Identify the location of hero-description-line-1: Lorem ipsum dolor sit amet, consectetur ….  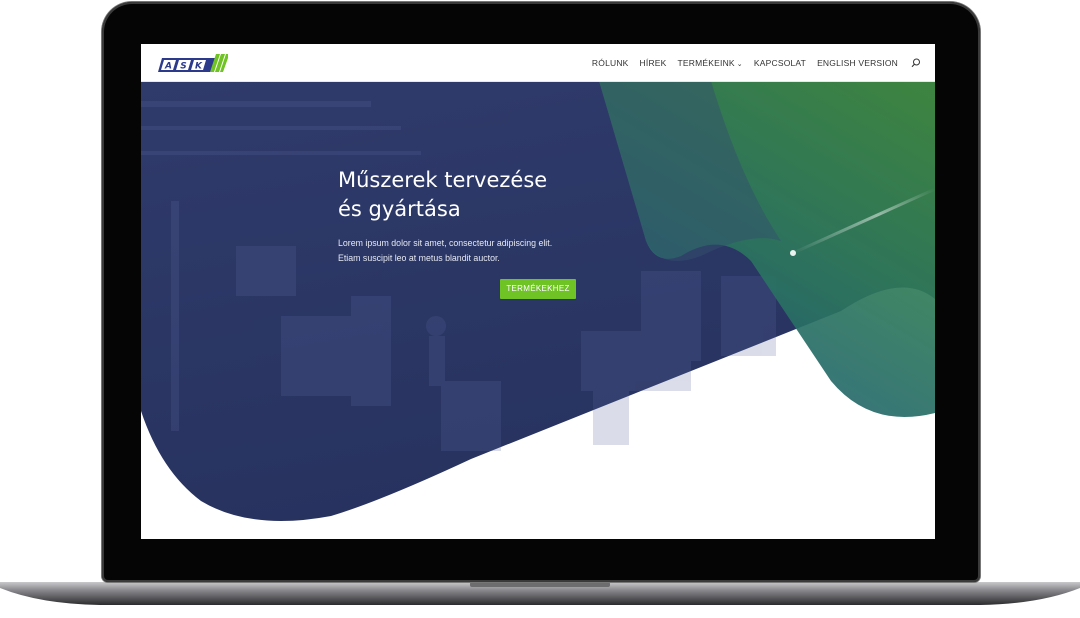
(445, 243).